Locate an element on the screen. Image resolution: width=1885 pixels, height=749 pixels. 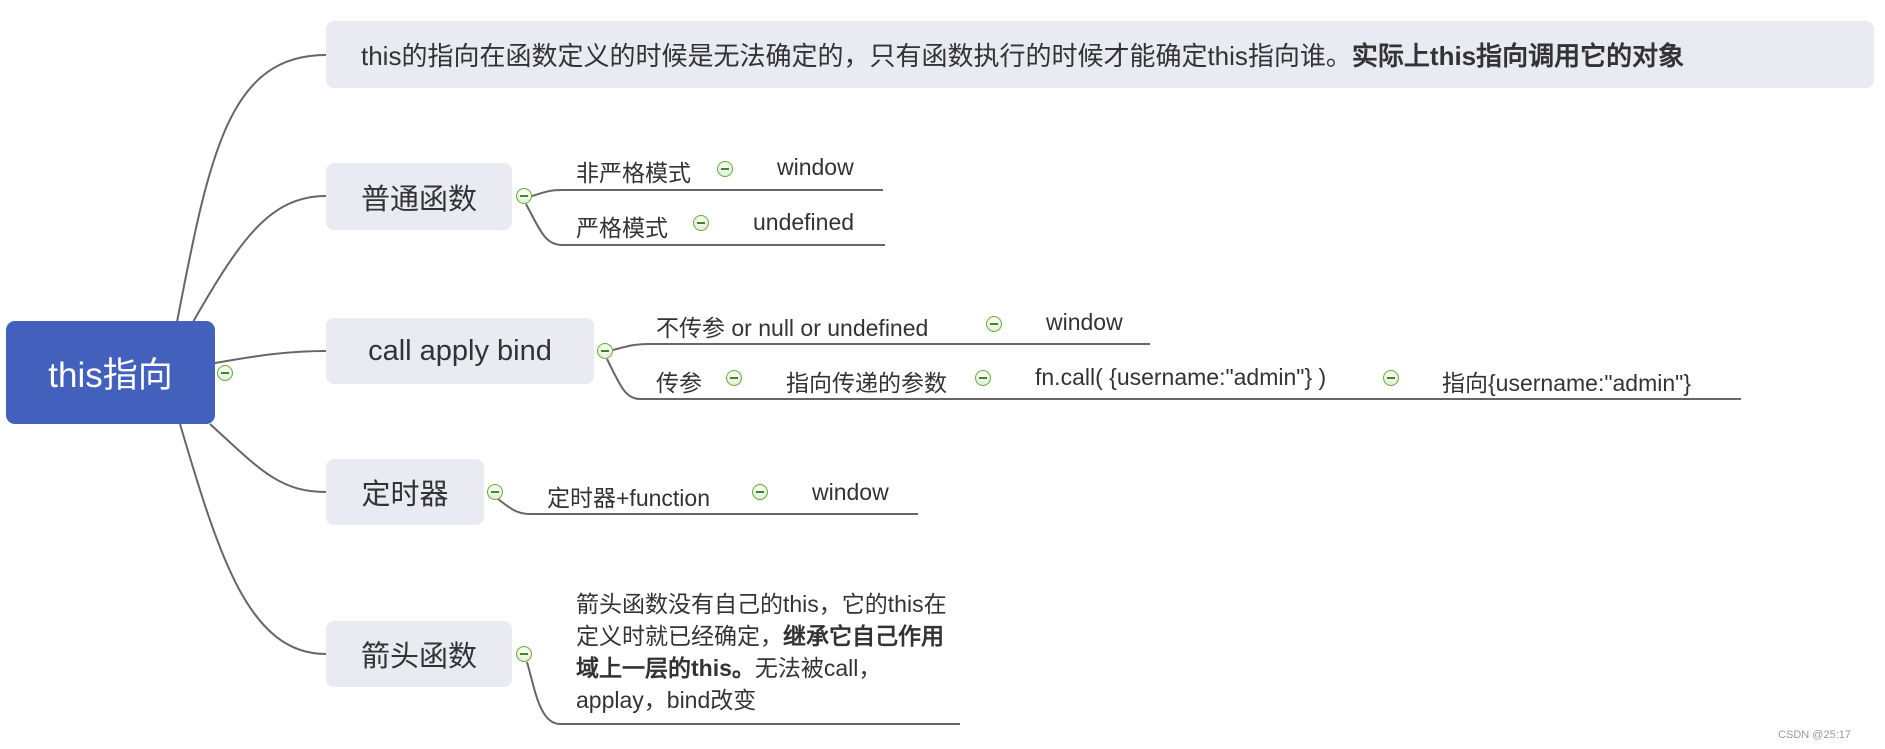
link-root-arrow is located at coordinates (253, 539).